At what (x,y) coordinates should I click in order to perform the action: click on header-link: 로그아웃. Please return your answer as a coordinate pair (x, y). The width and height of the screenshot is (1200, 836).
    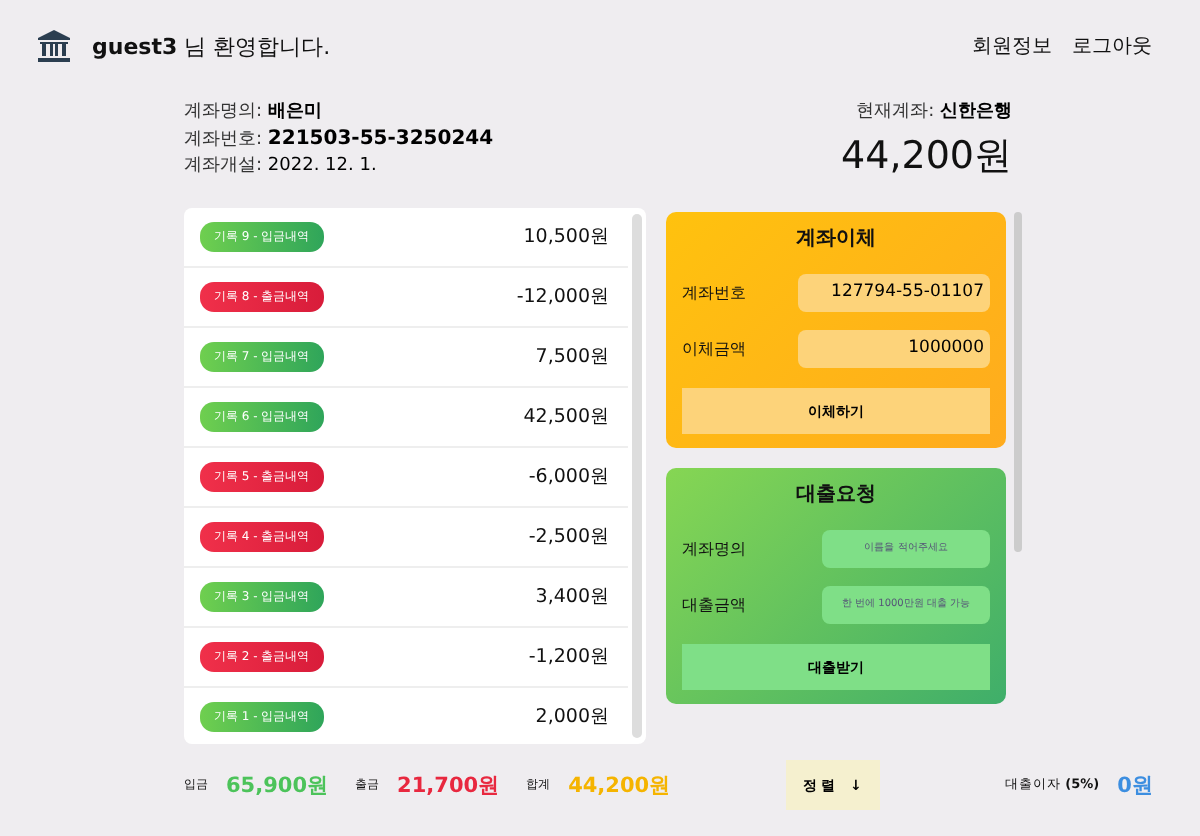
    Looking at the image, I should click on (1112, 46).